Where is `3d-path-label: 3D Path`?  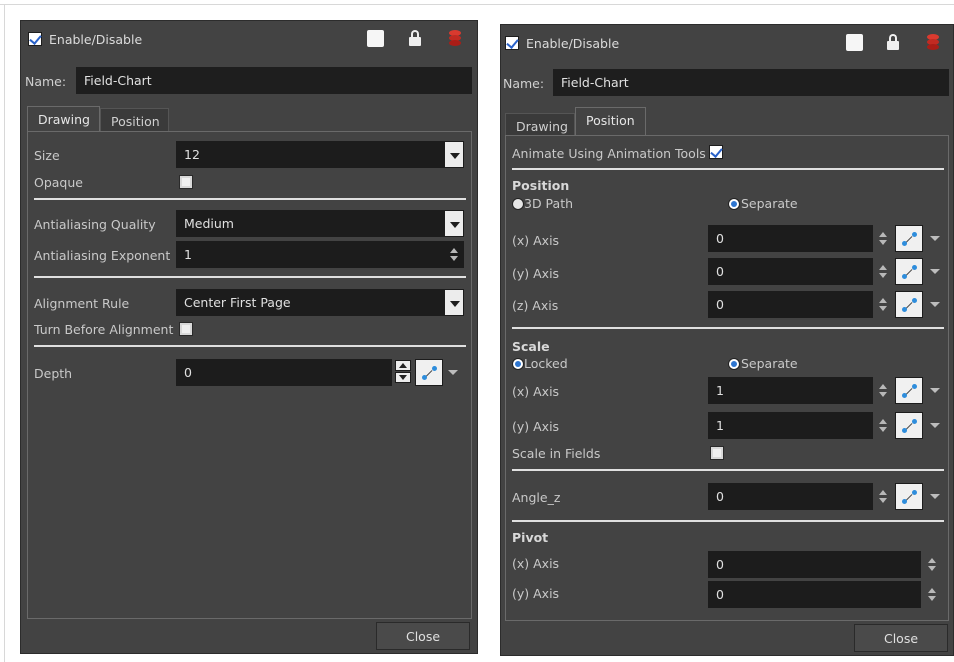
3d-path-label: 3D Path is located at coordinates (549, 203).